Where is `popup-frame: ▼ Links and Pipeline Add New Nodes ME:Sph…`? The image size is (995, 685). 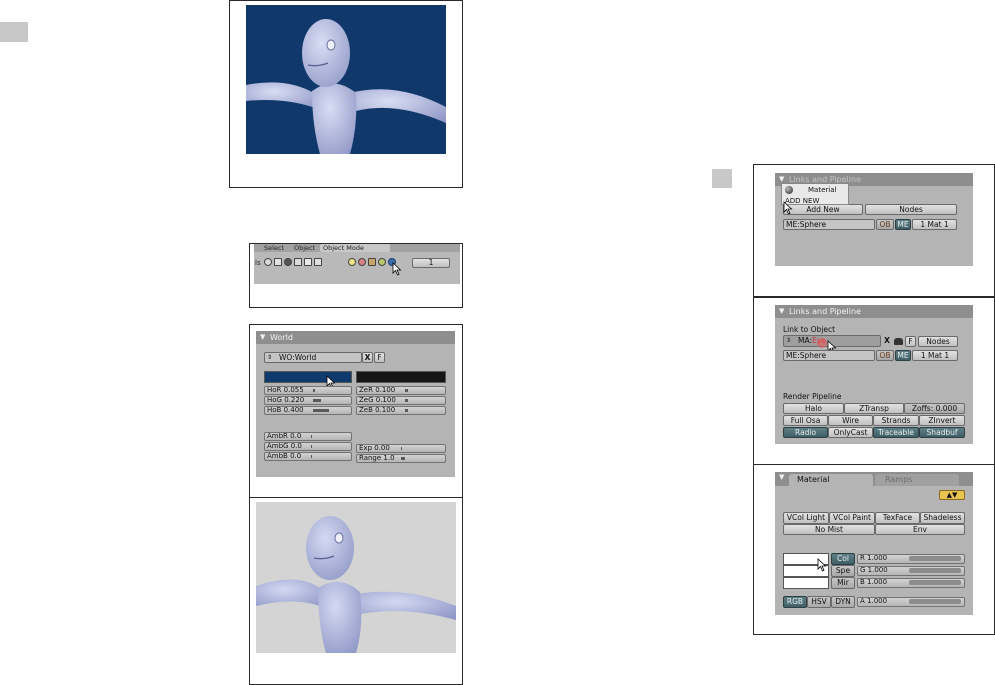
popup-frame: ▼ Links and Pipeline Add New Nodes ME:Sph… is located at coordinates (874, 230).